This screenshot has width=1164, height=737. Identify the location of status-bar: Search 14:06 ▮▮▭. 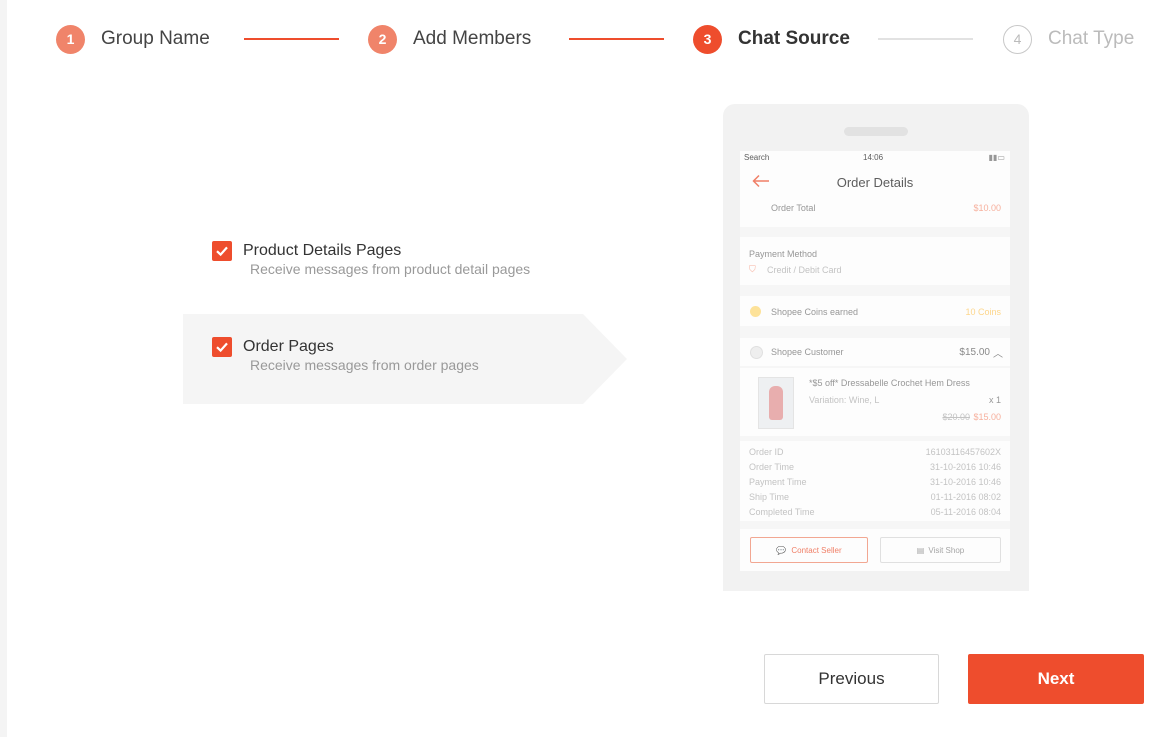
(875, 158).